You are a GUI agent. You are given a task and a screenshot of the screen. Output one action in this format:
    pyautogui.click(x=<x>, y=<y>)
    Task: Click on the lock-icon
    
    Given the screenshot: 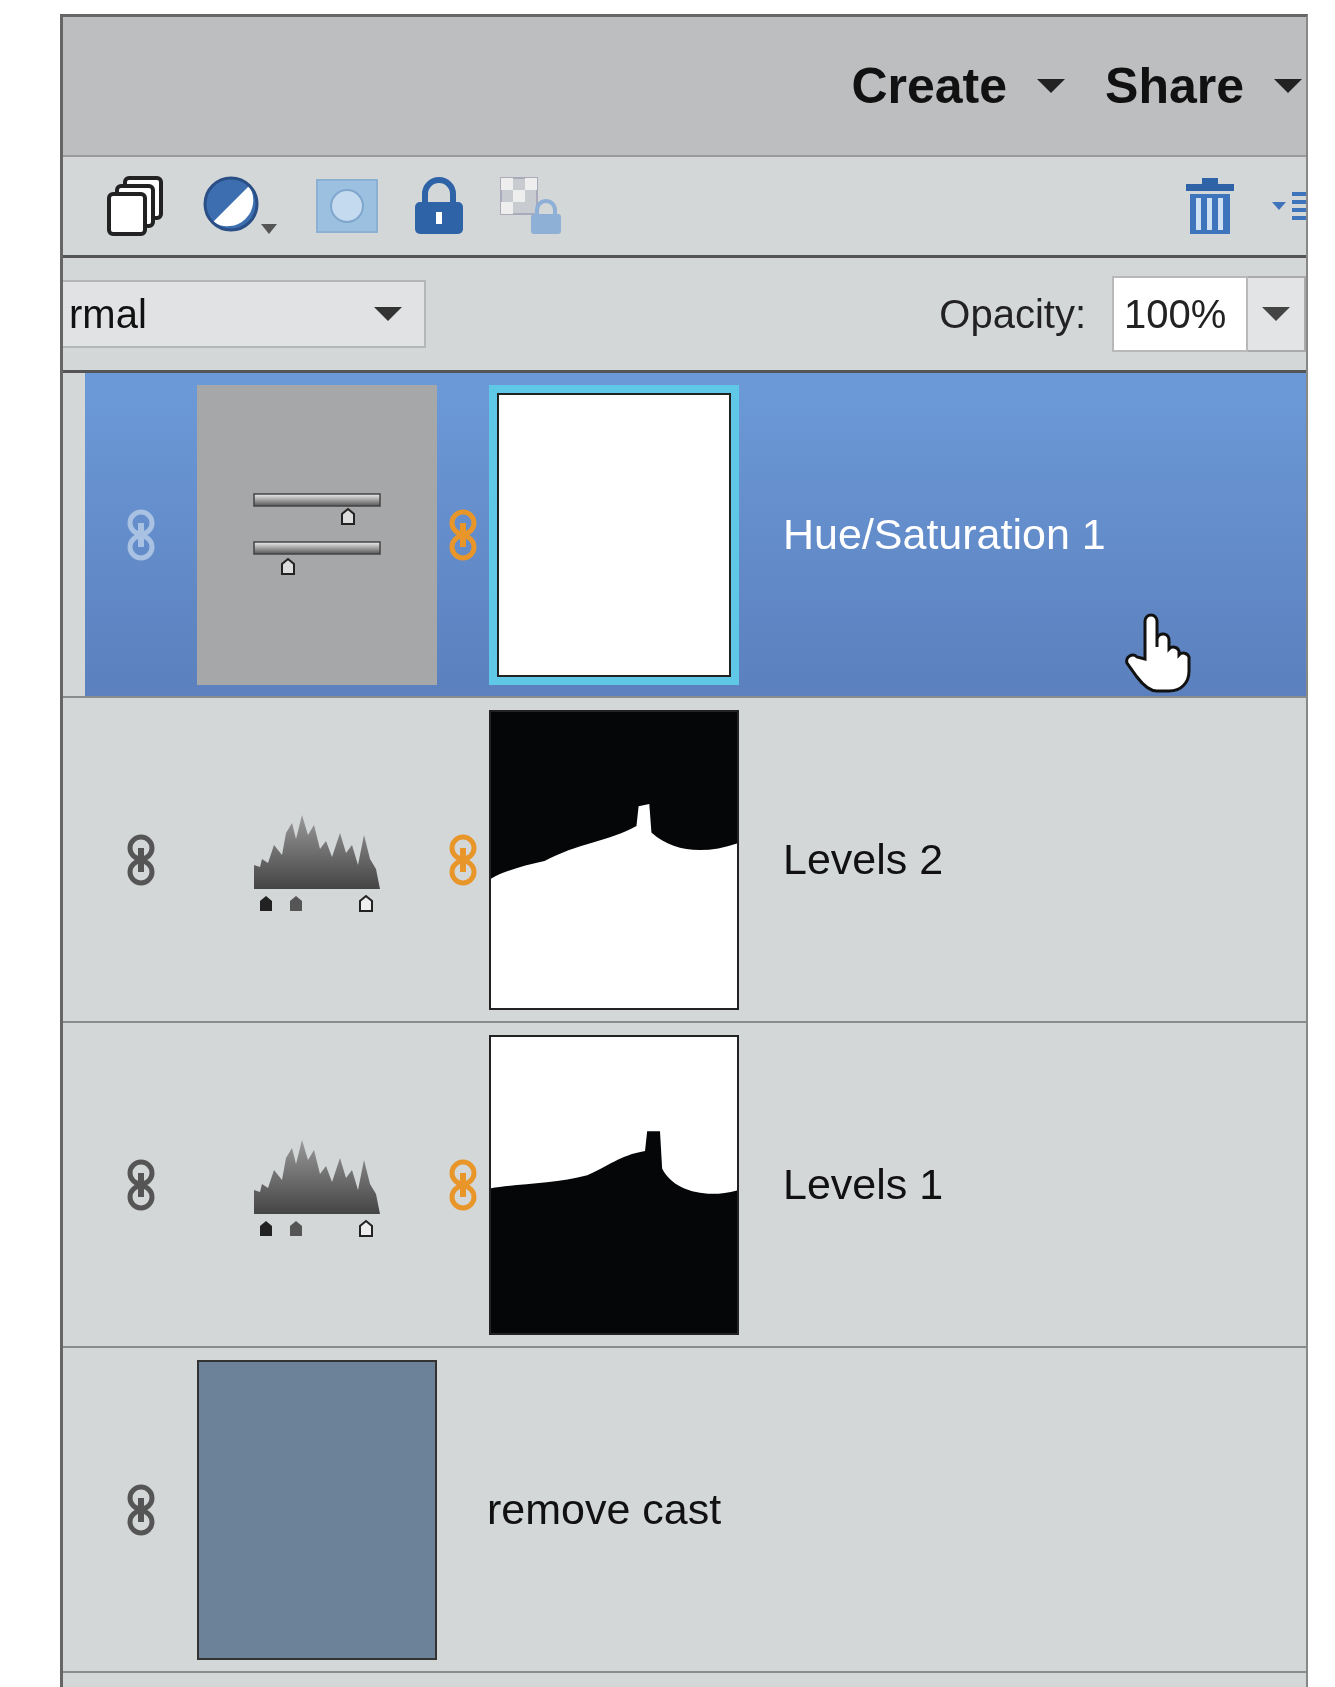 What is the action you would take?
    pyautogui.click(x=439, y=206)
    